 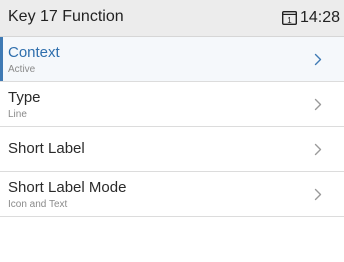 I want to click on menu-item-value: Icon and Text, so click(x=38, y=204).